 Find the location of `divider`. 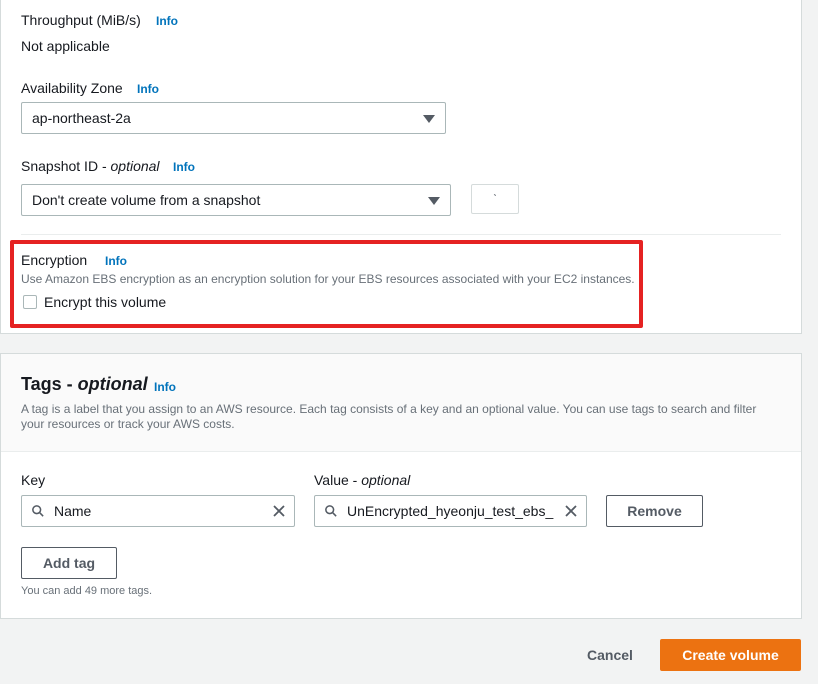

divider is located at coordinates (401, 234).